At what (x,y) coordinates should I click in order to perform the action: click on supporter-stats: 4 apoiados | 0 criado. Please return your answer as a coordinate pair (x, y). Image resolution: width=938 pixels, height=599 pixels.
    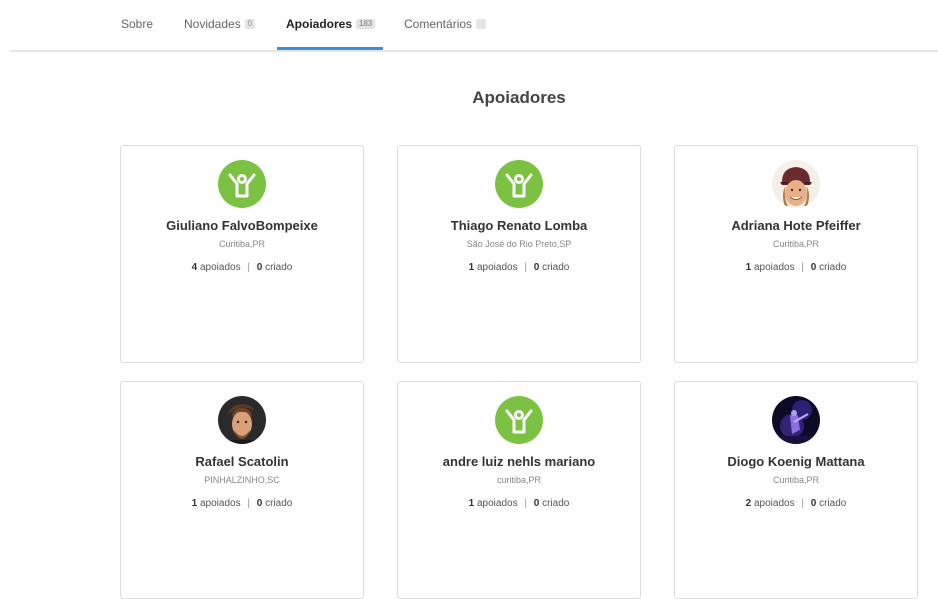
    Looking at the image, I should click on (242, 267).